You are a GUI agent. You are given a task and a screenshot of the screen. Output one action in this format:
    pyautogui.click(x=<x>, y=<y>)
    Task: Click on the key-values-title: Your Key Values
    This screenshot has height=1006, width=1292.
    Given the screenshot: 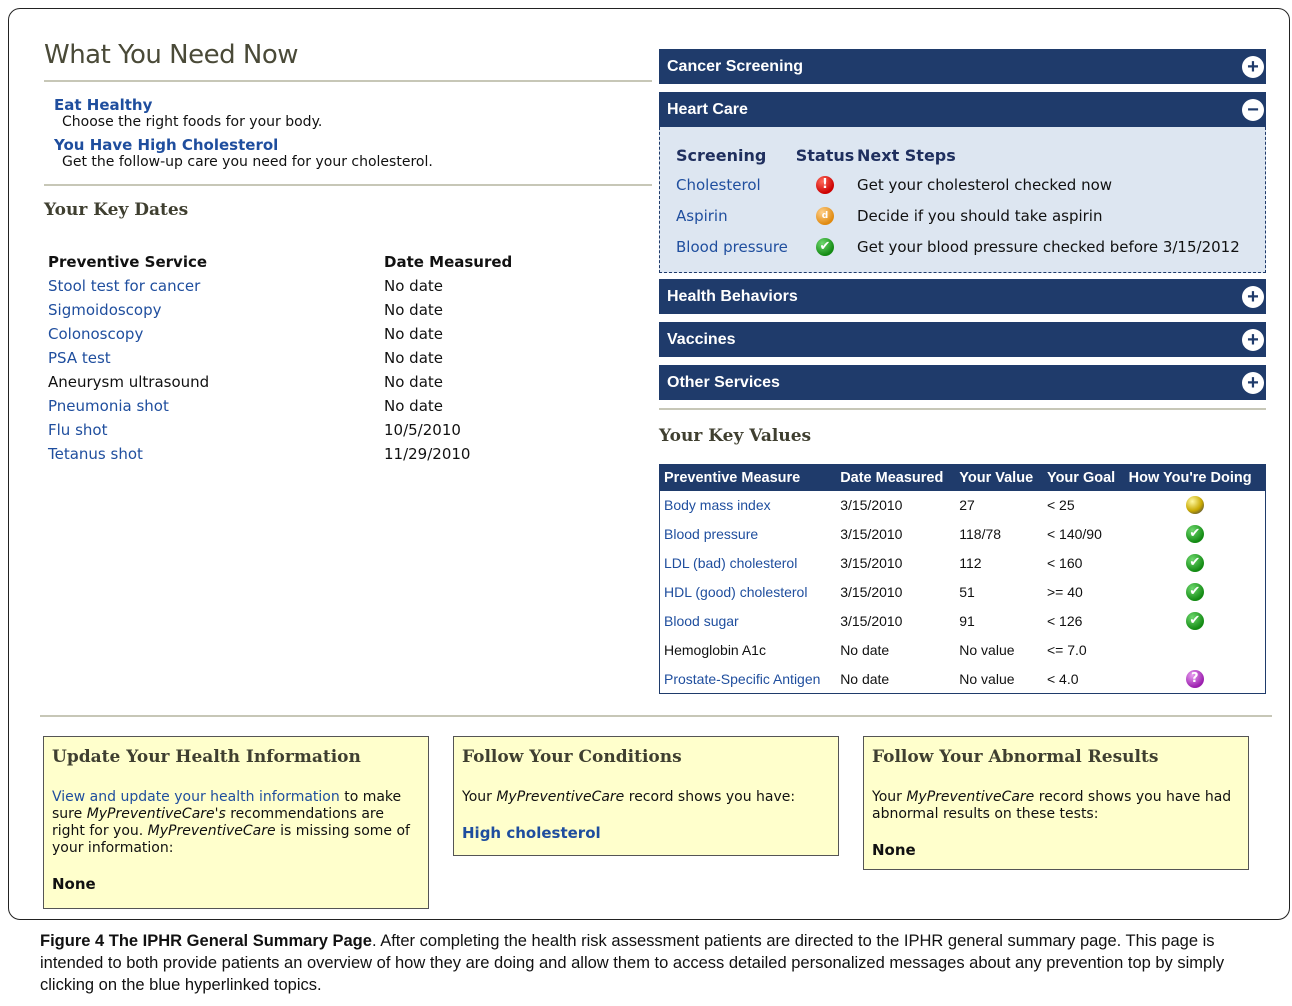 What is the action you would take?
    pyautogui.click(x=735, y=436)
    